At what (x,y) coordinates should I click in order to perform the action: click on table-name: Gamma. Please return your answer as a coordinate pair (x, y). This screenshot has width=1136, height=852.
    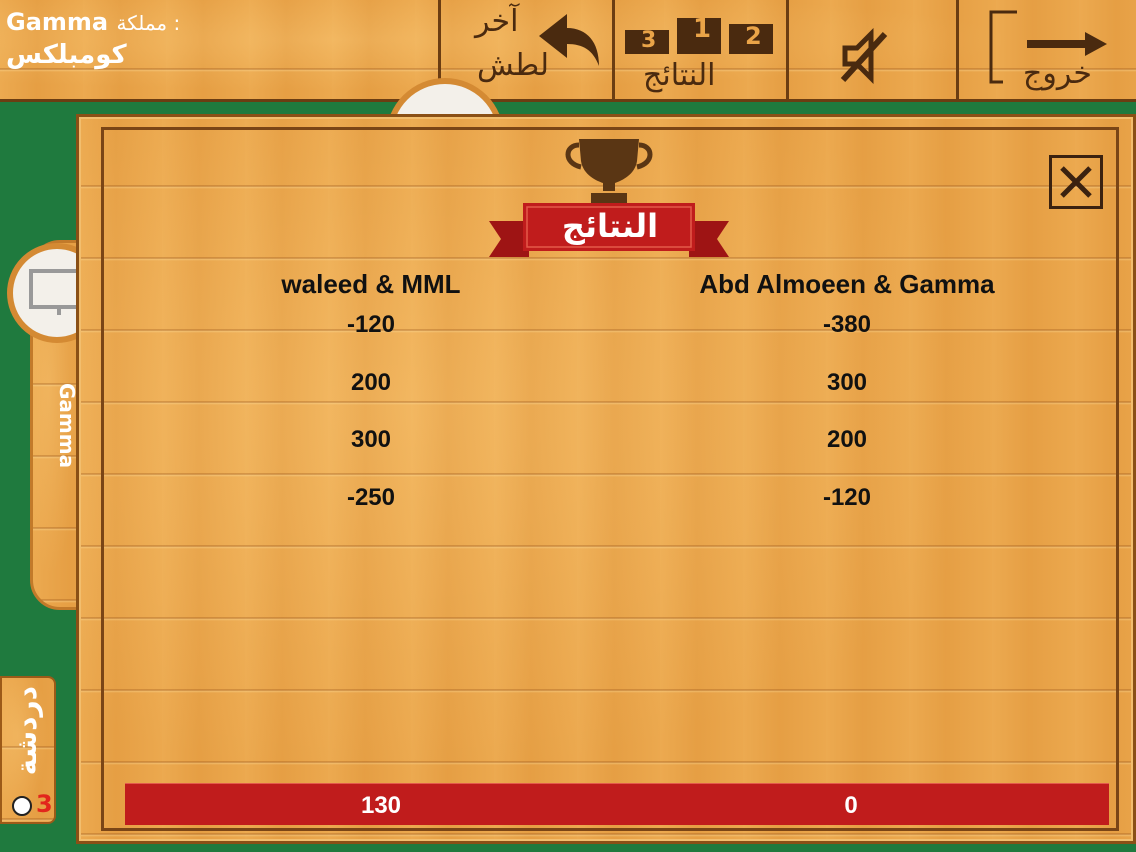
    Looking at the image, I should click on (57, 22).